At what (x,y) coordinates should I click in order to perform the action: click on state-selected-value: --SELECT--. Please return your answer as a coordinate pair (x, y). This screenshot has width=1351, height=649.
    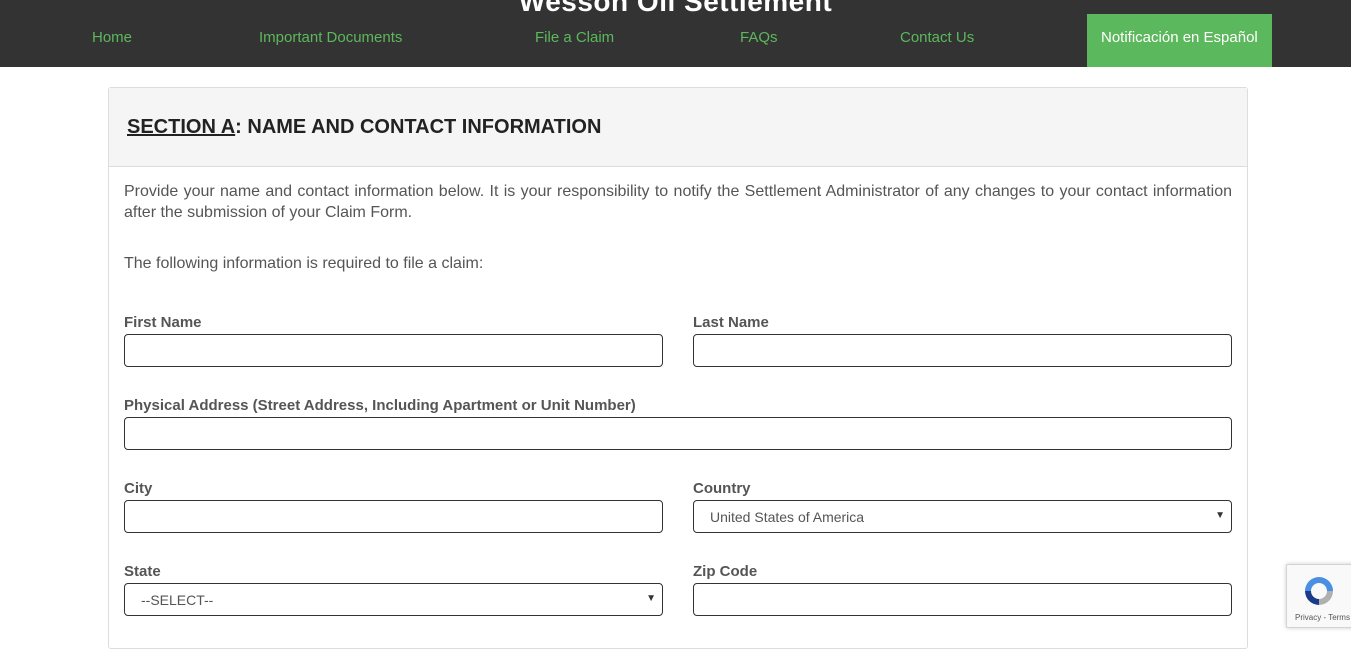
    Looking at the image, I should click on (177, 600).